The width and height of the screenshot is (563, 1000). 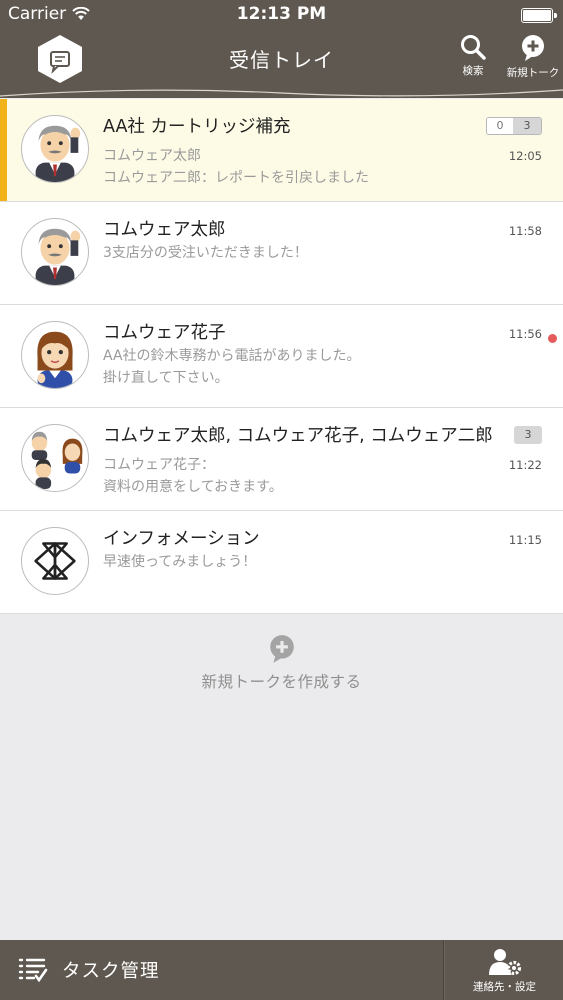 I want to click on conversation-time: 11:15, so click(x=525, y=540).